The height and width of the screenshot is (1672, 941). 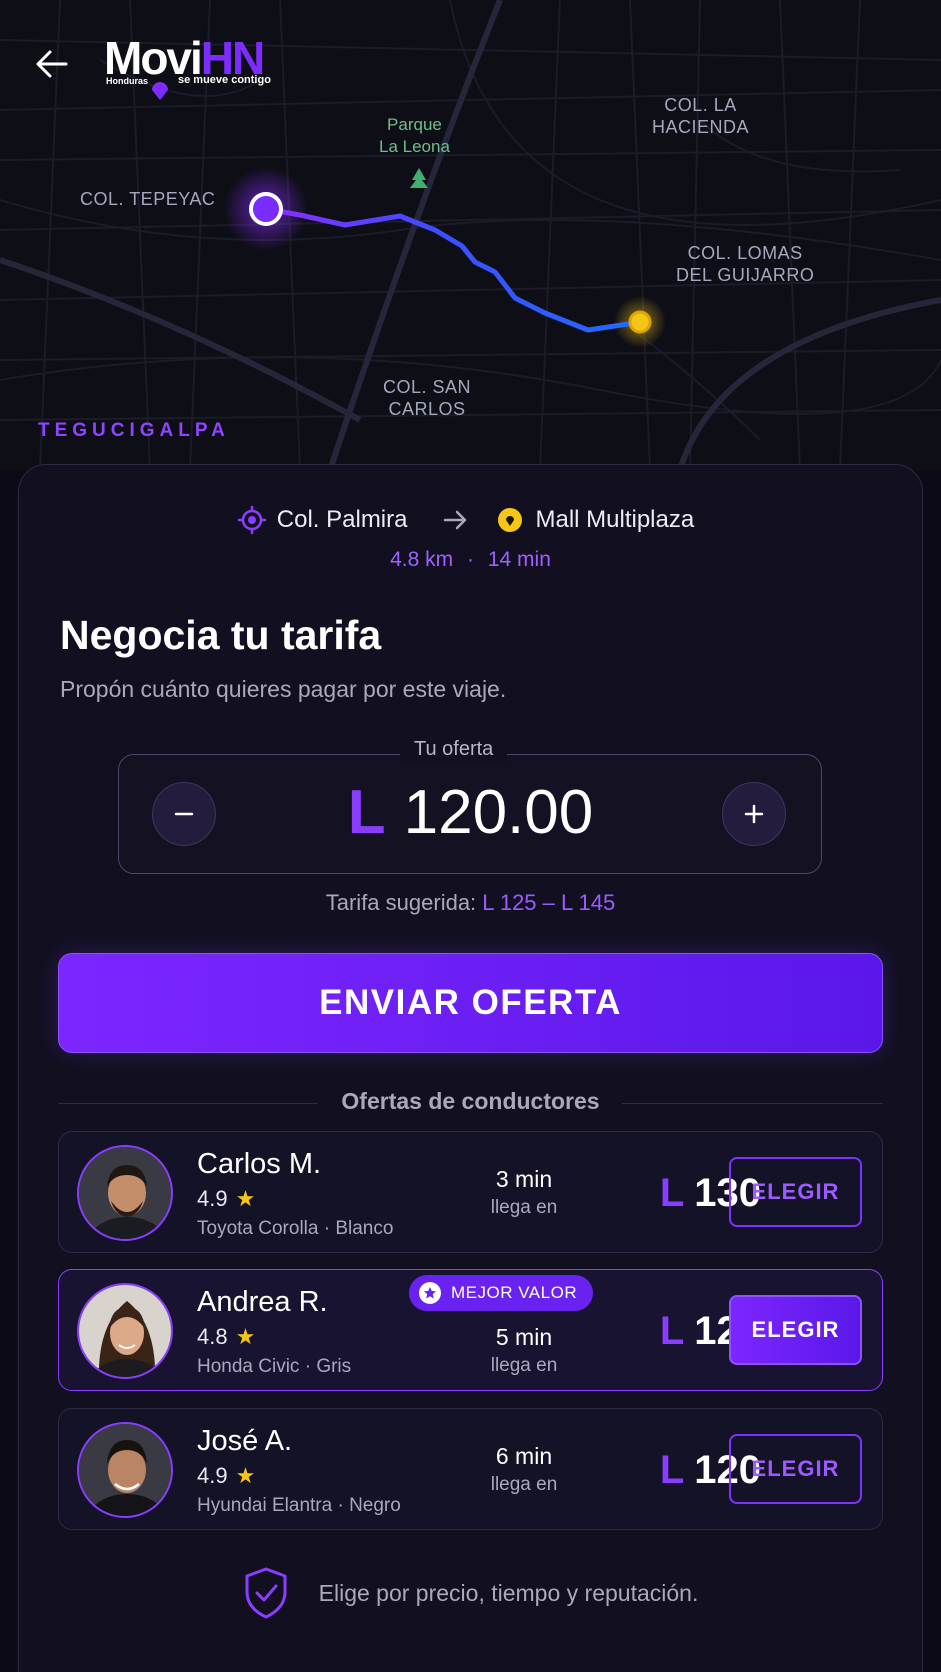 I want to click on hacienda-line-2: HACIENDA, so click(x=701, y=127).